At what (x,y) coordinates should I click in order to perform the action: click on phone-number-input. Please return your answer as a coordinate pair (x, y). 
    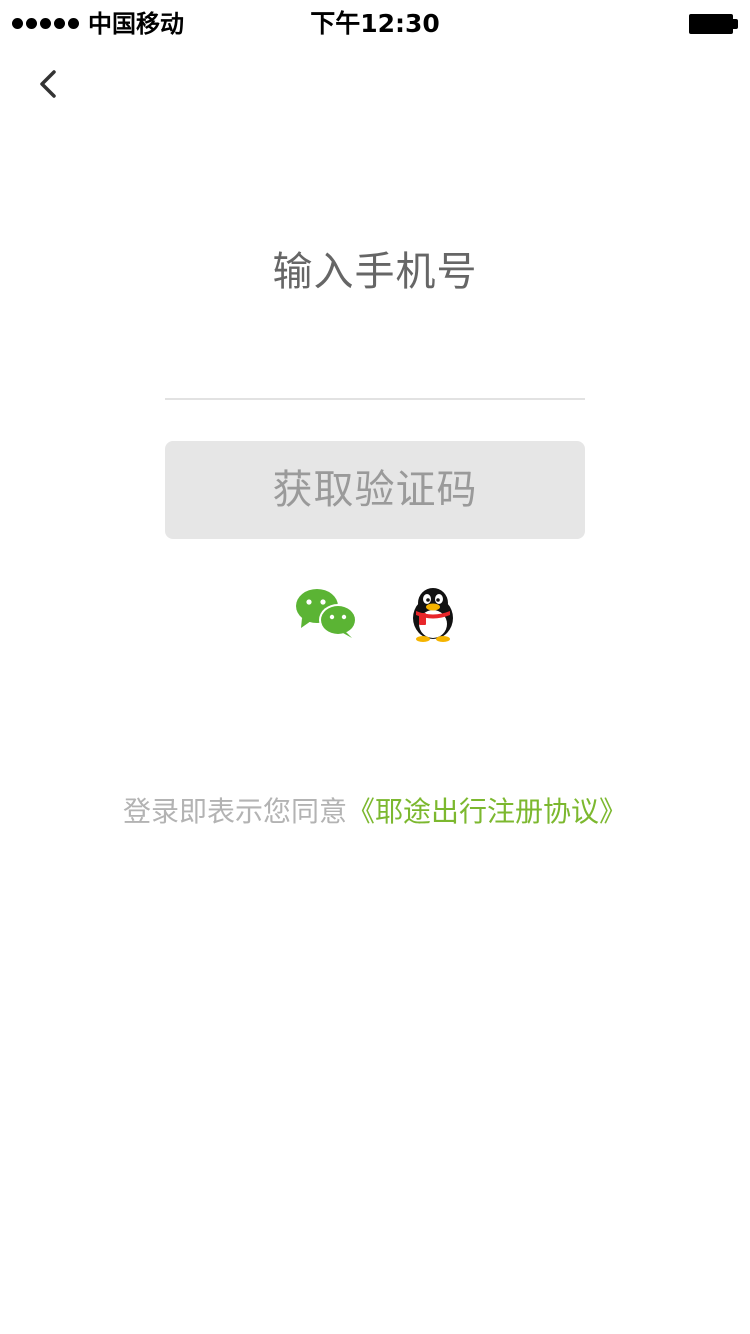
    Looking at the image, I should click on (375, 370).